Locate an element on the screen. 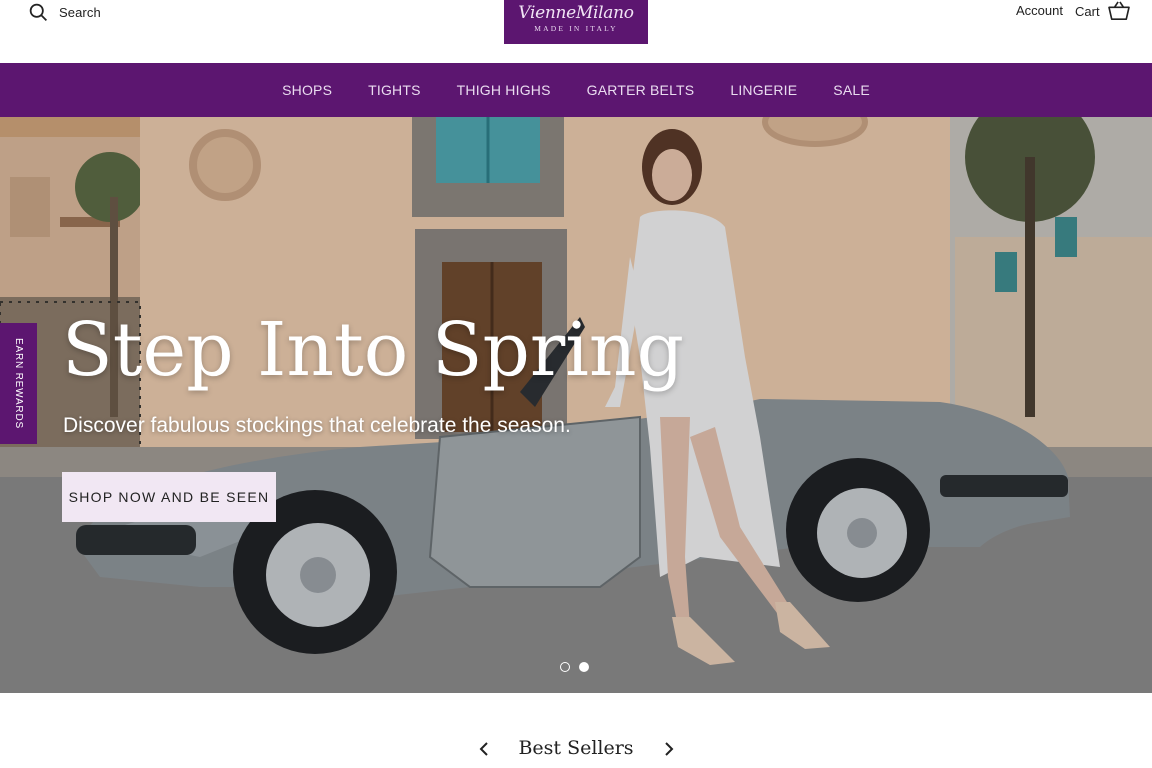 This screenshot has width=1152, height=768. nav-item-shops: SHOPS is located at coordinates (307, 90).